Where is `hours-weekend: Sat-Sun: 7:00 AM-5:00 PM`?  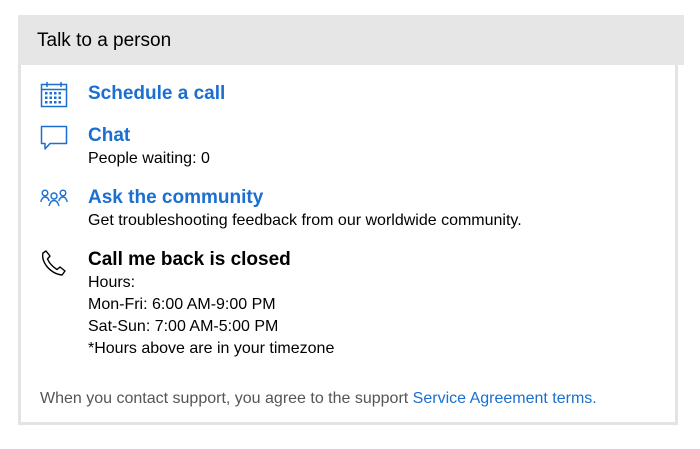 hours-weekend: Sat-Sun: 7:00 AM-5:00 PM is located at coordinates (183, 326).